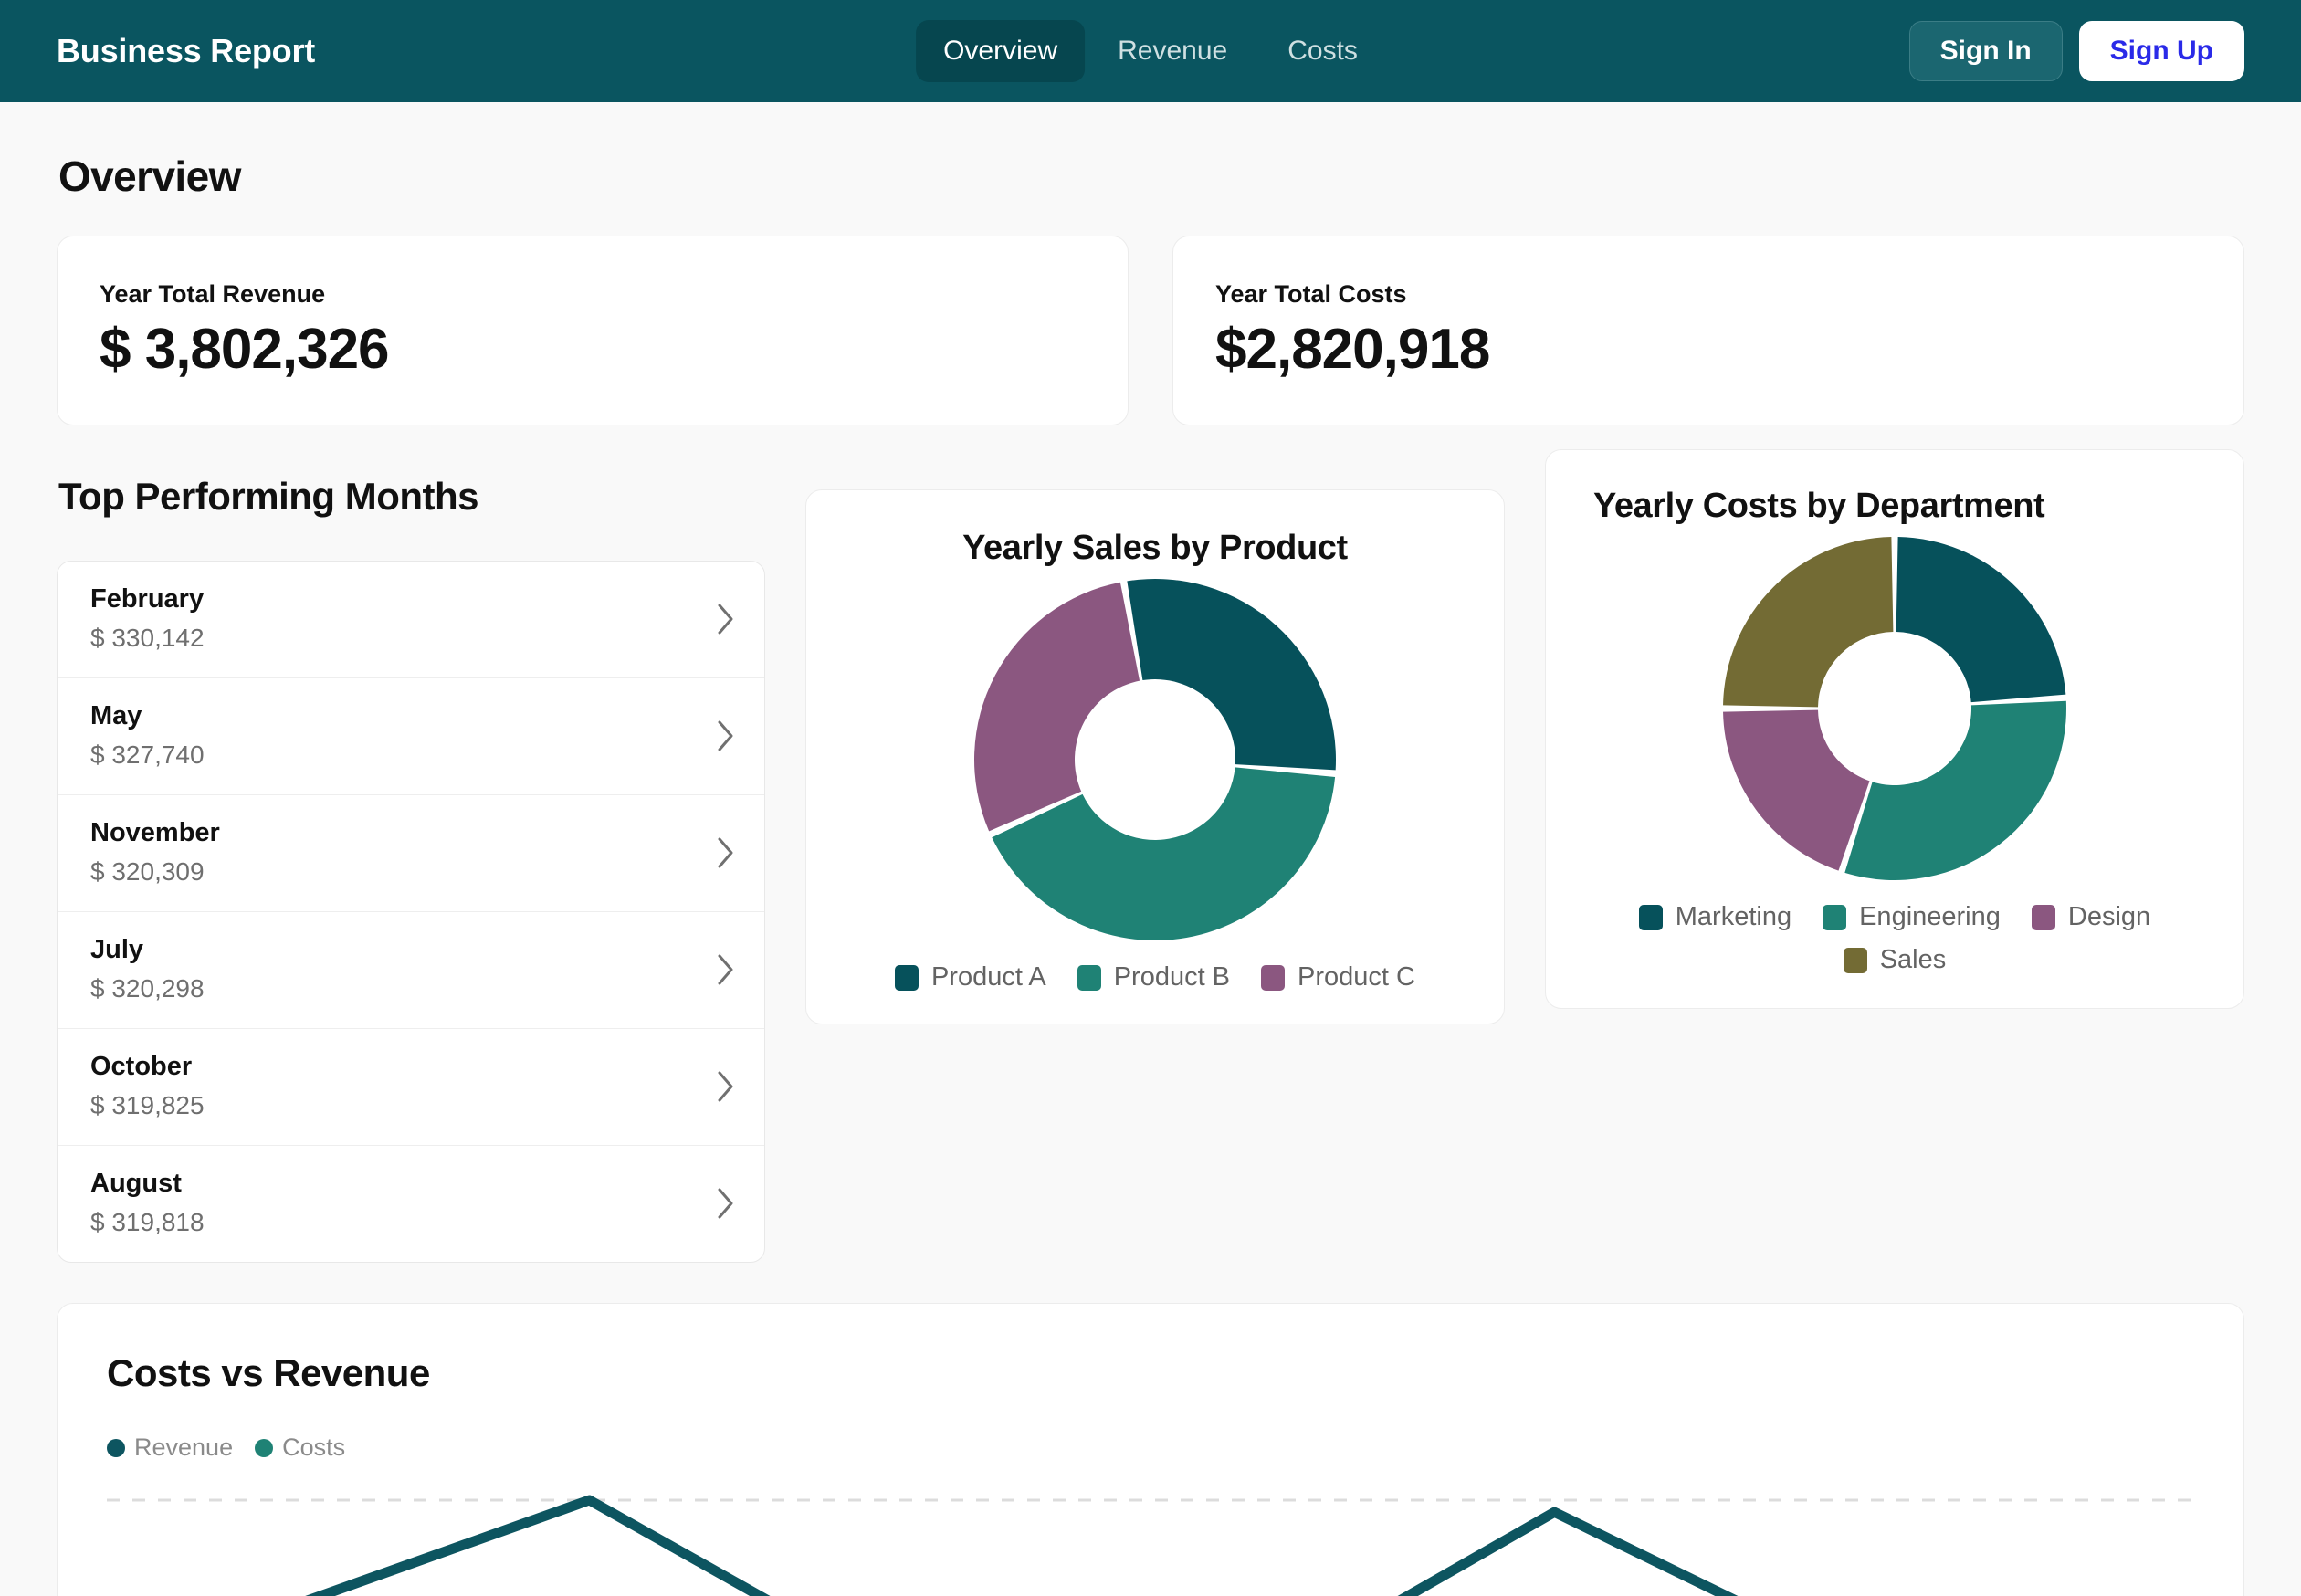  What do you see at coordinates (1733, 917) in the screenshot?
I see `legend-label: Marketing` at bounding box center [1733, 917].